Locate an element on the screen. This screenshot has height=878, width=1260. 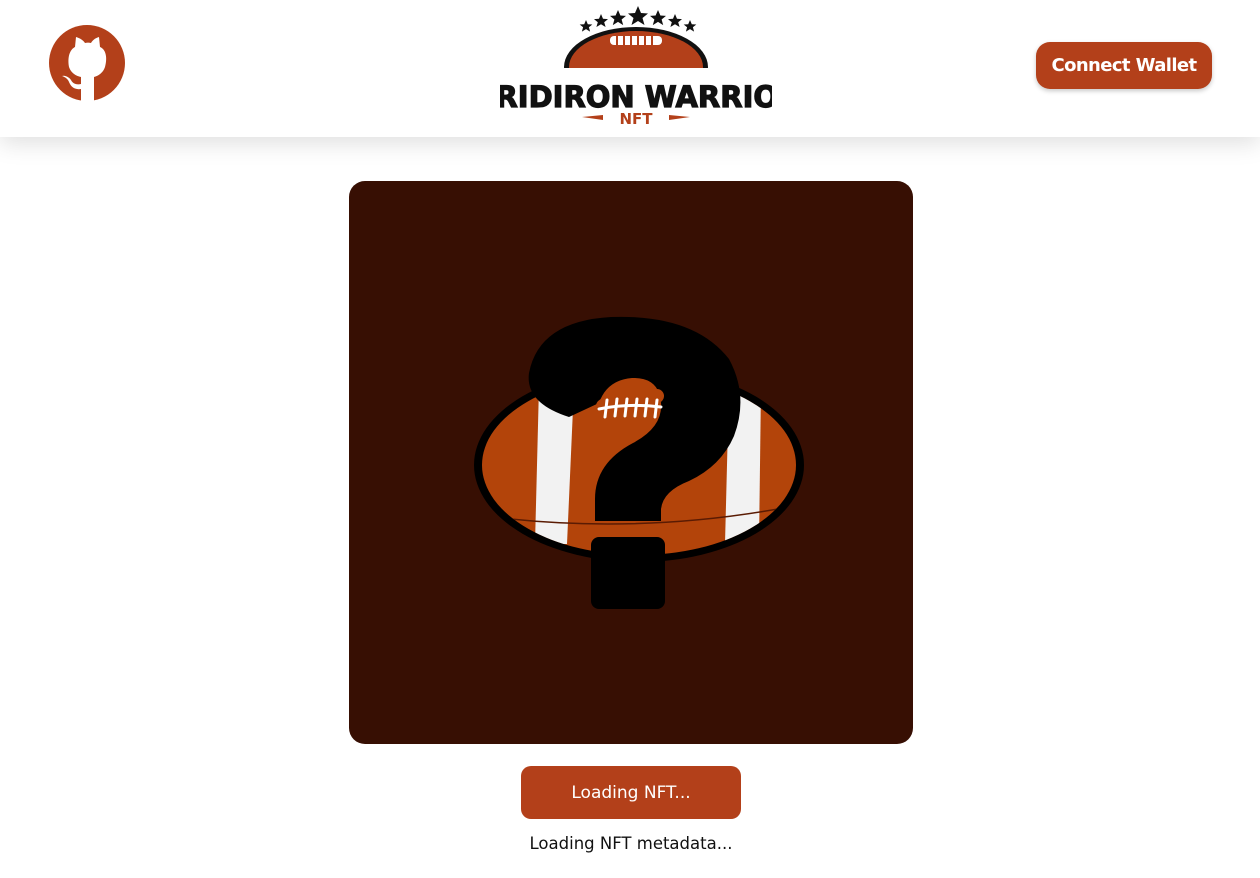
connect-wallet-button: Connect Wallet is located at coordinates (1124, 65).